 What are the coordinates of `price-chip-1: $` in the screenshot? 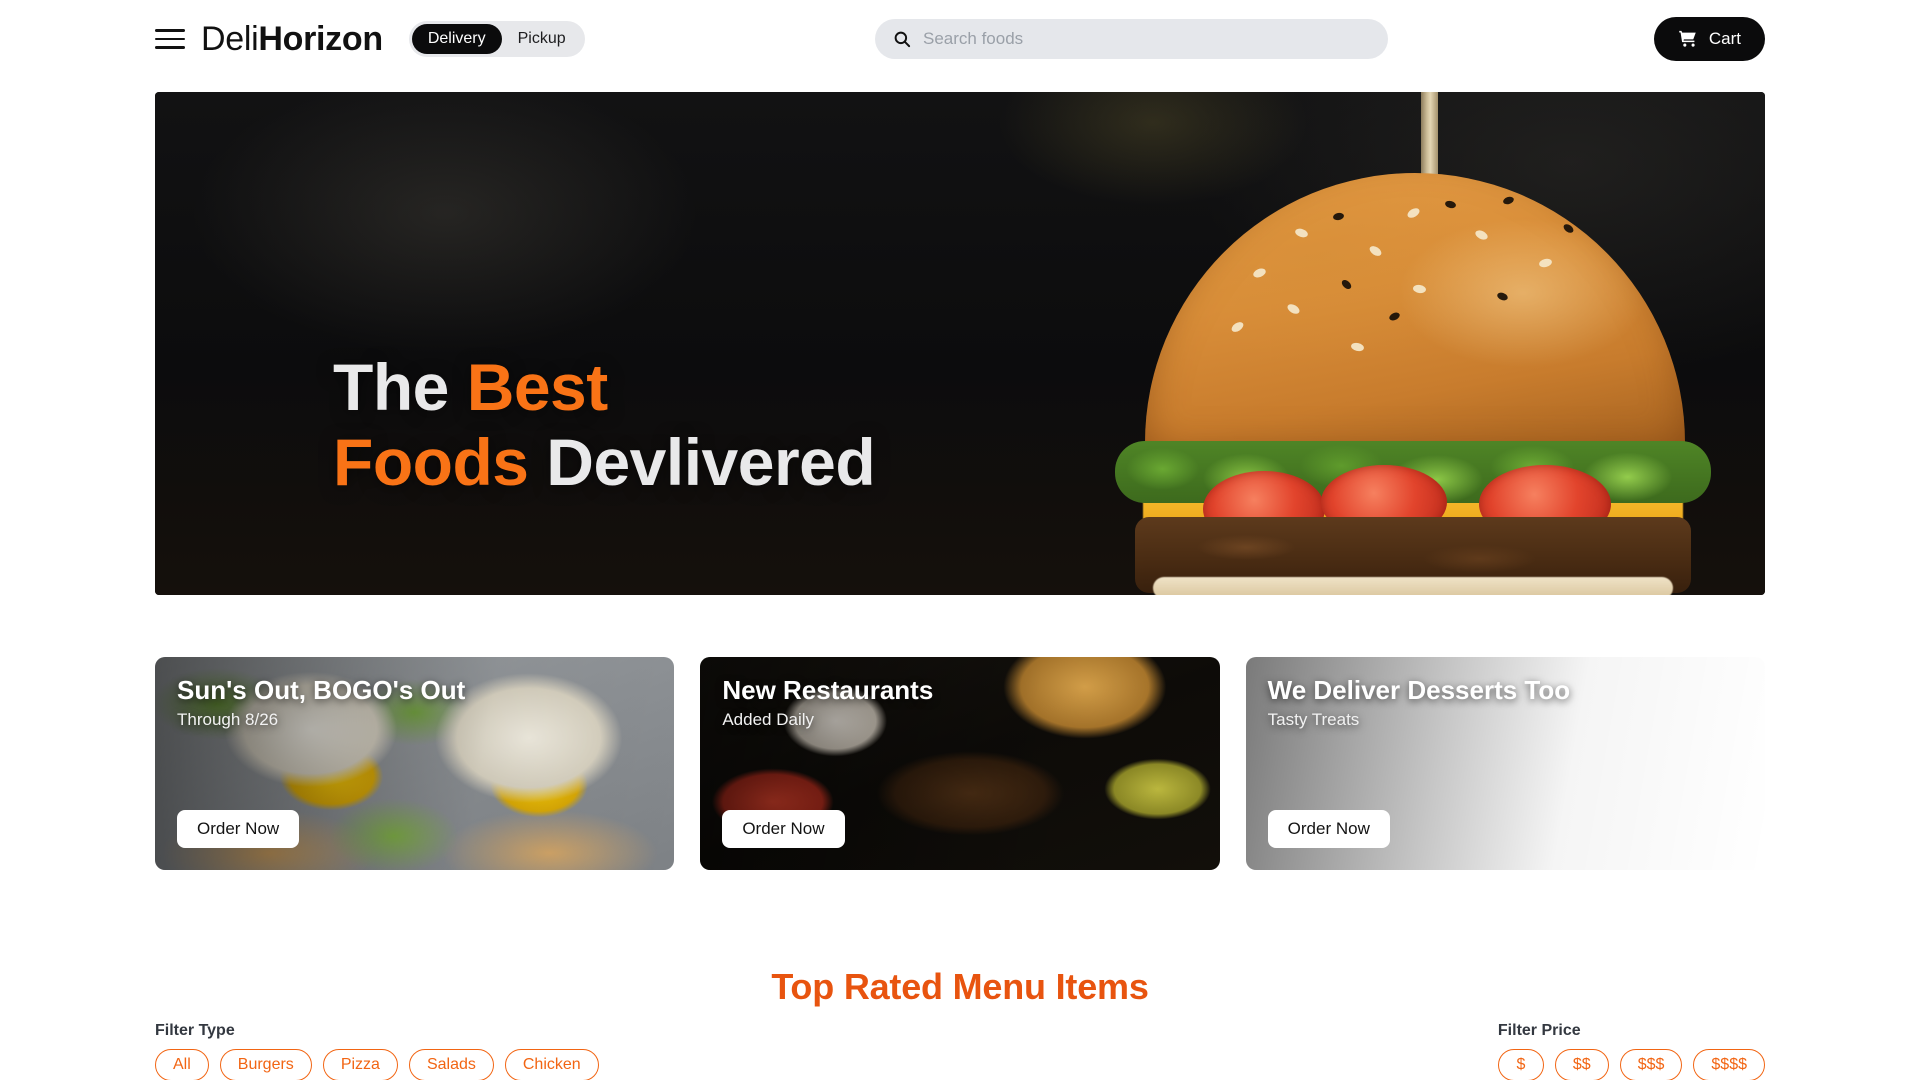 It's located at (1520, 1064).